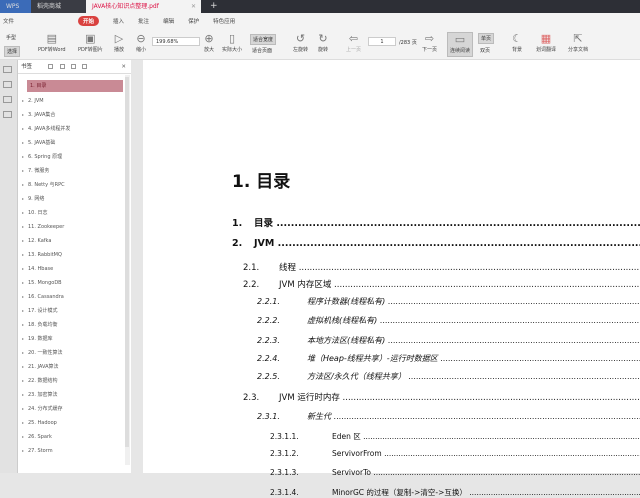  What do you see at coordinates (119, 42) in the screenshot?
I see `play-button: ▷ 播放` at bounding box center [119, 42].